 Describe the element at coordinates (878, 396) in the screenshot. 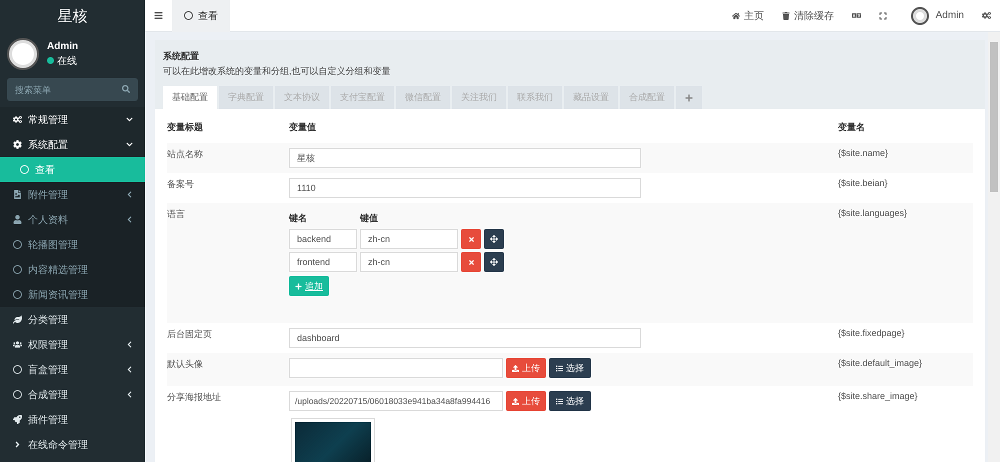

I see `variable-name: {$site.share_image}` at that location.